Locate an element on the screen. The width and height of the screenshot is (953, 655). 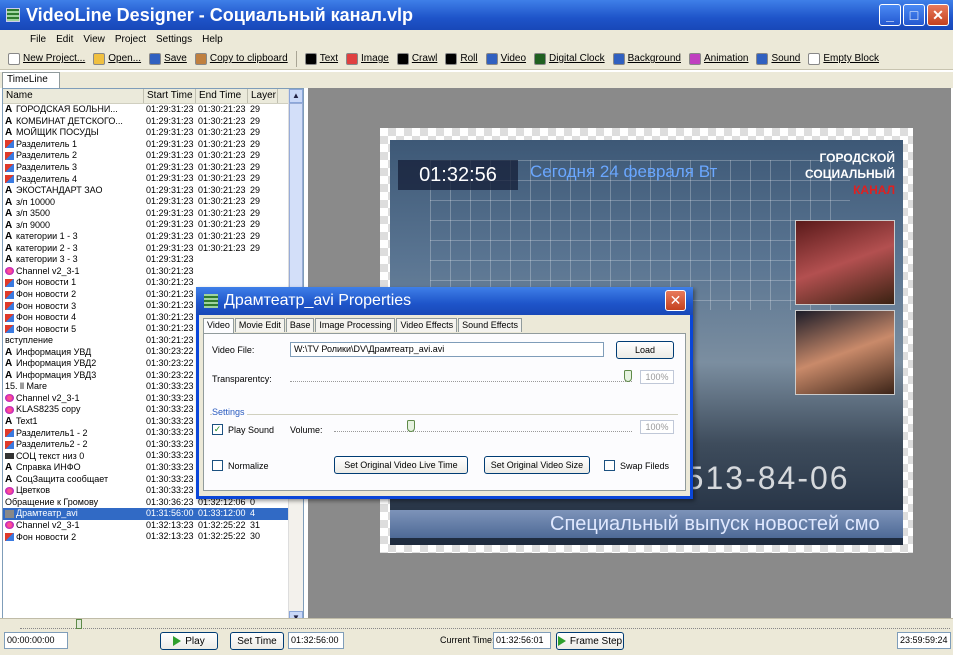
menu-edit: Edit is located at coordinates (64, 39).